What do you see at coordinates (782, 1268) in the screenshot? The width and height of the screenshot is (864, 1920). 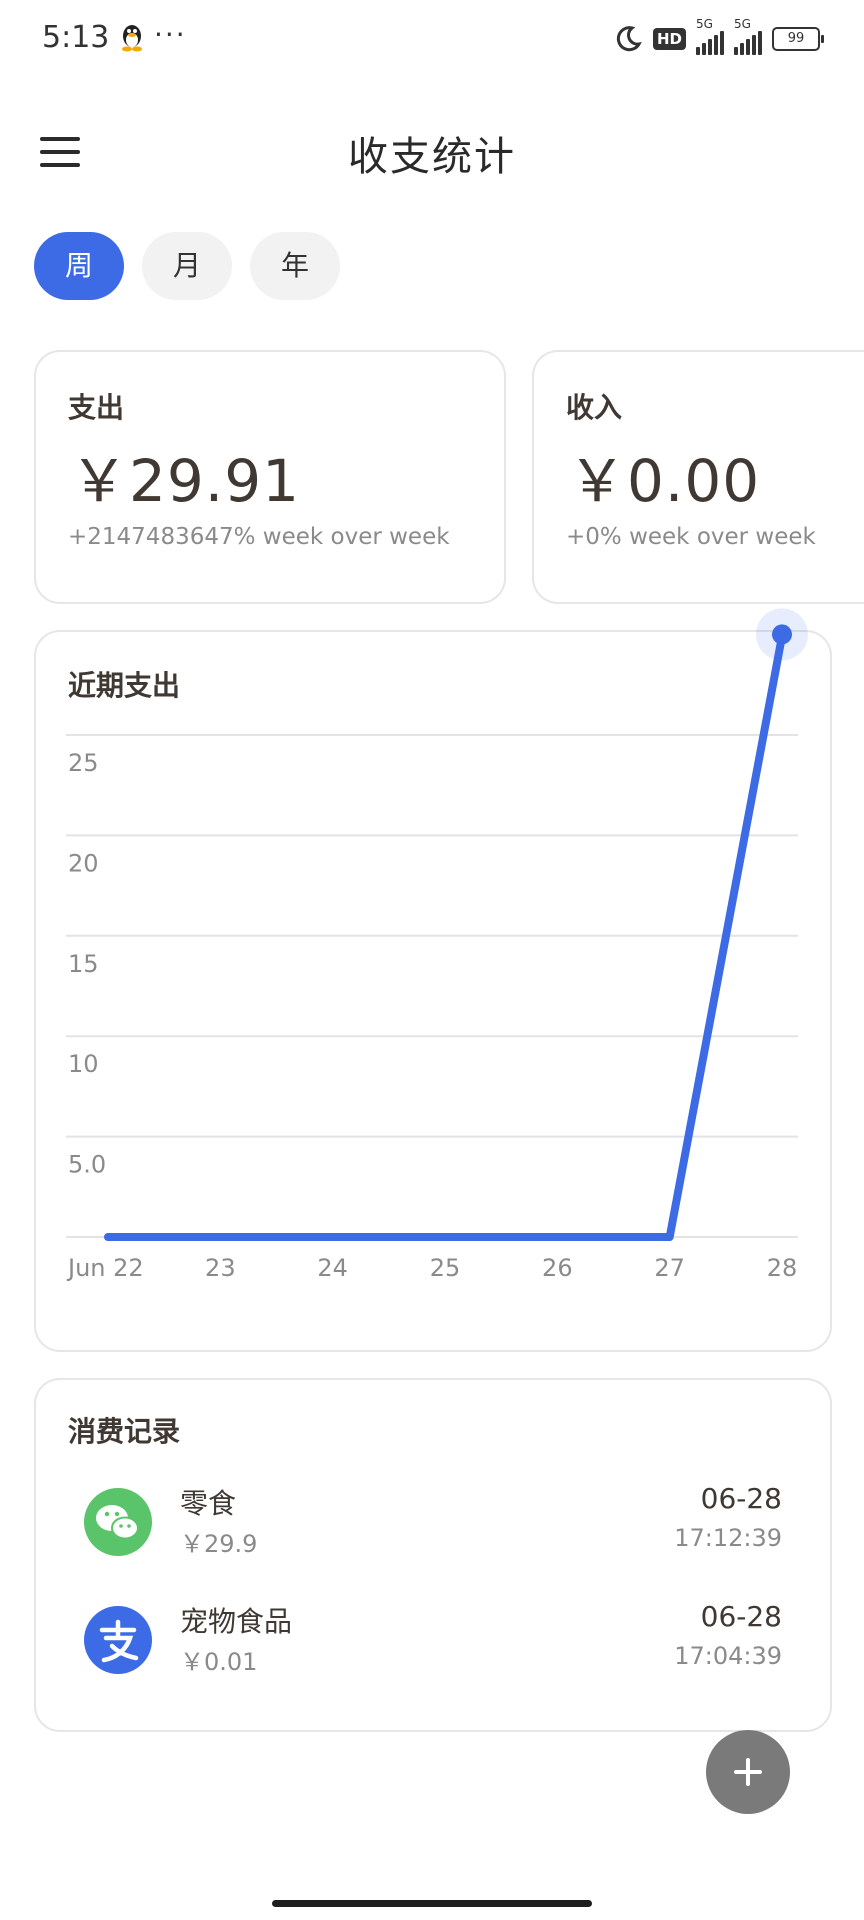 I see `x-tick-label: 28` at bounding box center [782, 1268].